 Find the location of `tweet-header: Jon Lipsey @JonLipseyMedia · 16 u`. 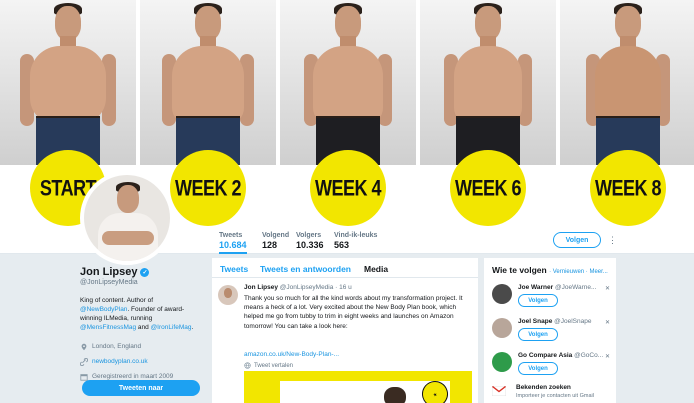

tweet-header: Jon Lipsey @JonLipseyMedia · 16 u is located at coordinates (298, 287).